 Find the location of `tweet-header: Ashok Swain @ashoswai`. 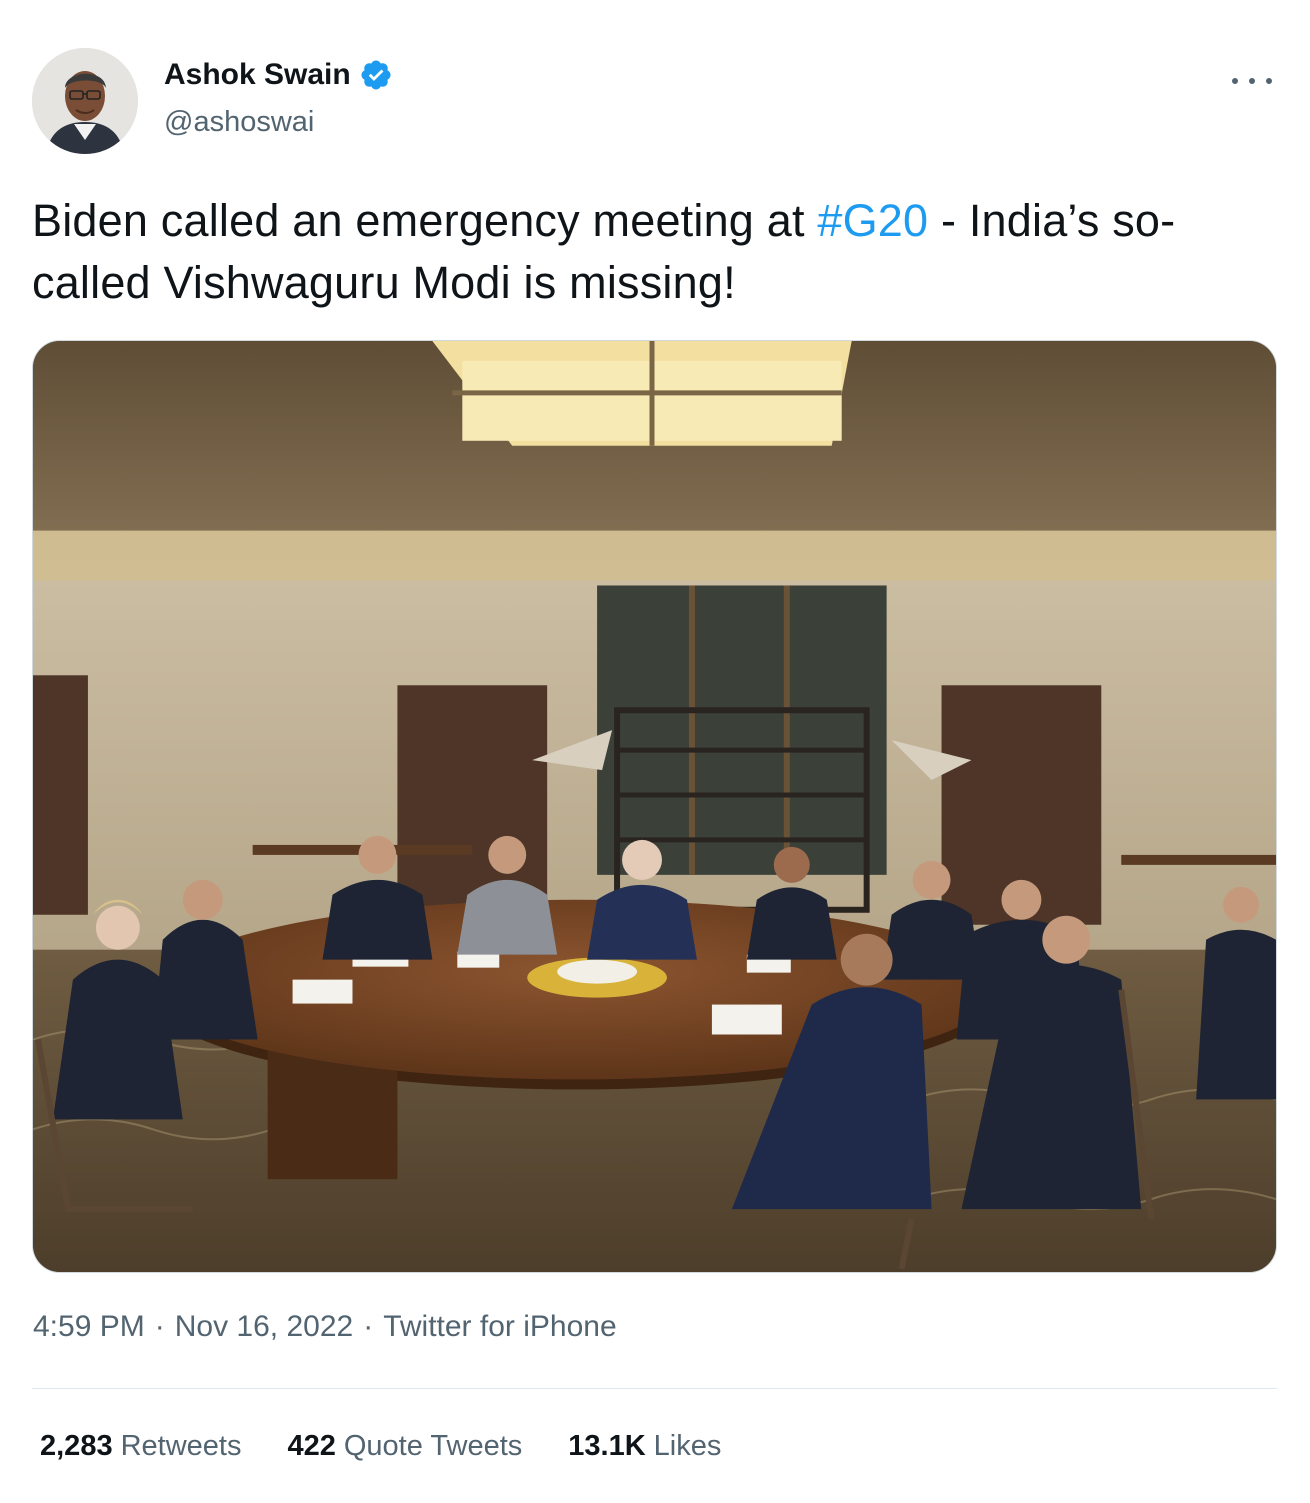

tweet-header: Ashok Swain @ashoswai is located at coordinates (655, 103).